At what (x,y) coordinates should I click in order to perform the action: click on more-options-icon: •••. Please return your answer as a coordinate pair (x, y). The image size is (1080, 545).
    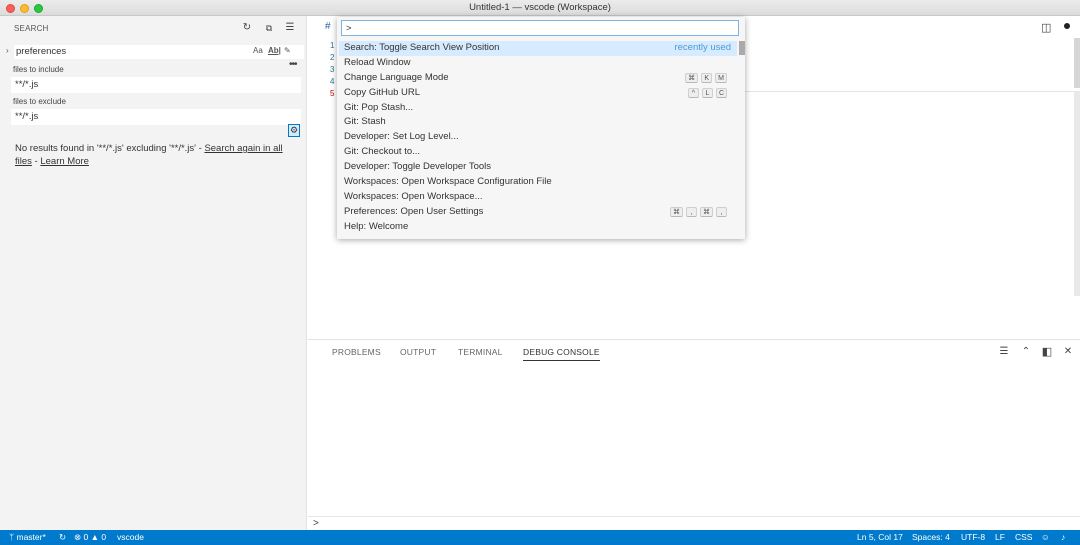
    Looking at the image, I should click on (293, 64).